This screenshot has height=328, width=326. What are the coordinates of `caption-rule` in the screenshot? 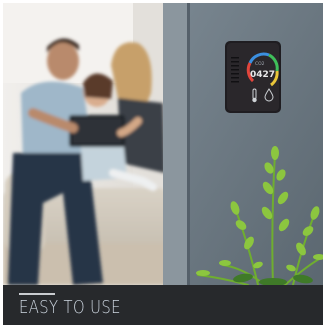 It's located at (37, 294).